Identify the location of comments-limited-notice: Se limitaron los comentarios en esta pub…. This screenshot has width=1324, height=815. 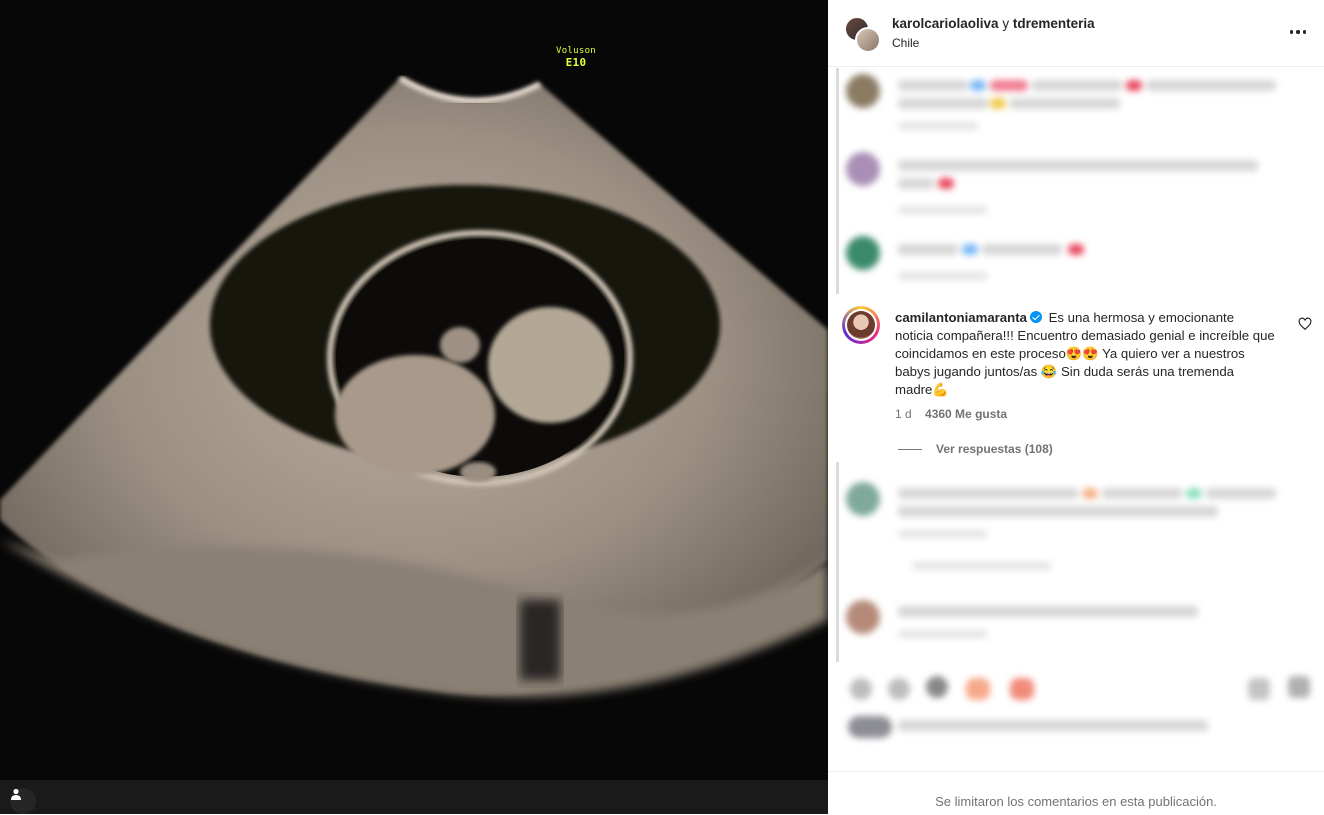
(1076, 801).